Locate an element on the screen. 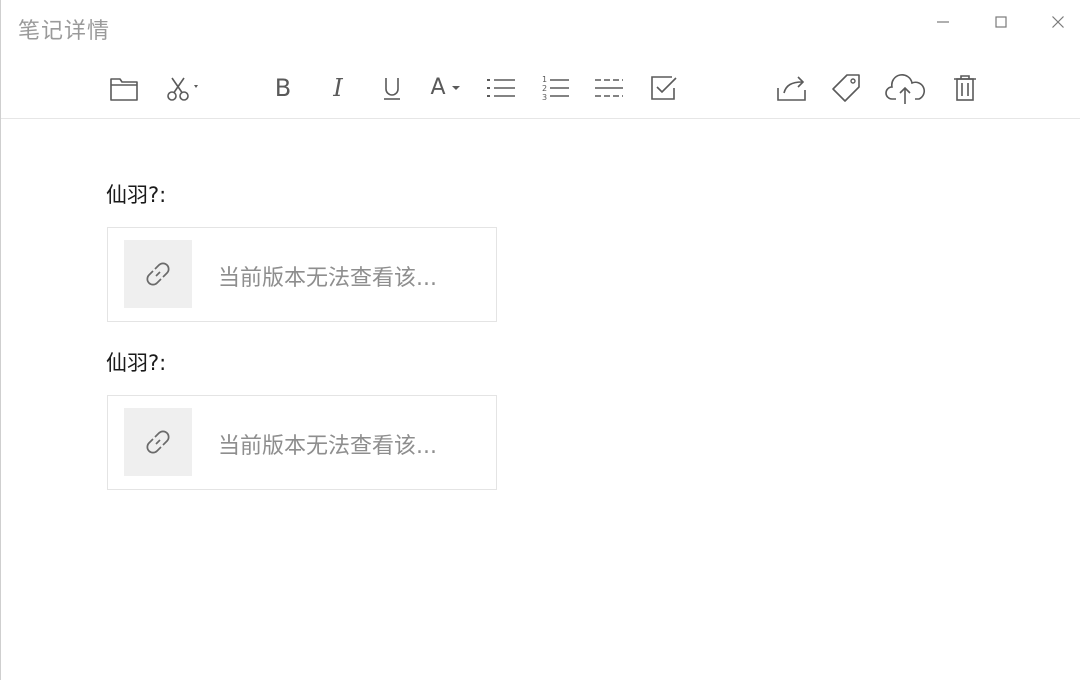 This screenshot has width=1080, height=680. underline-icon is located at coordinates (392, 89).